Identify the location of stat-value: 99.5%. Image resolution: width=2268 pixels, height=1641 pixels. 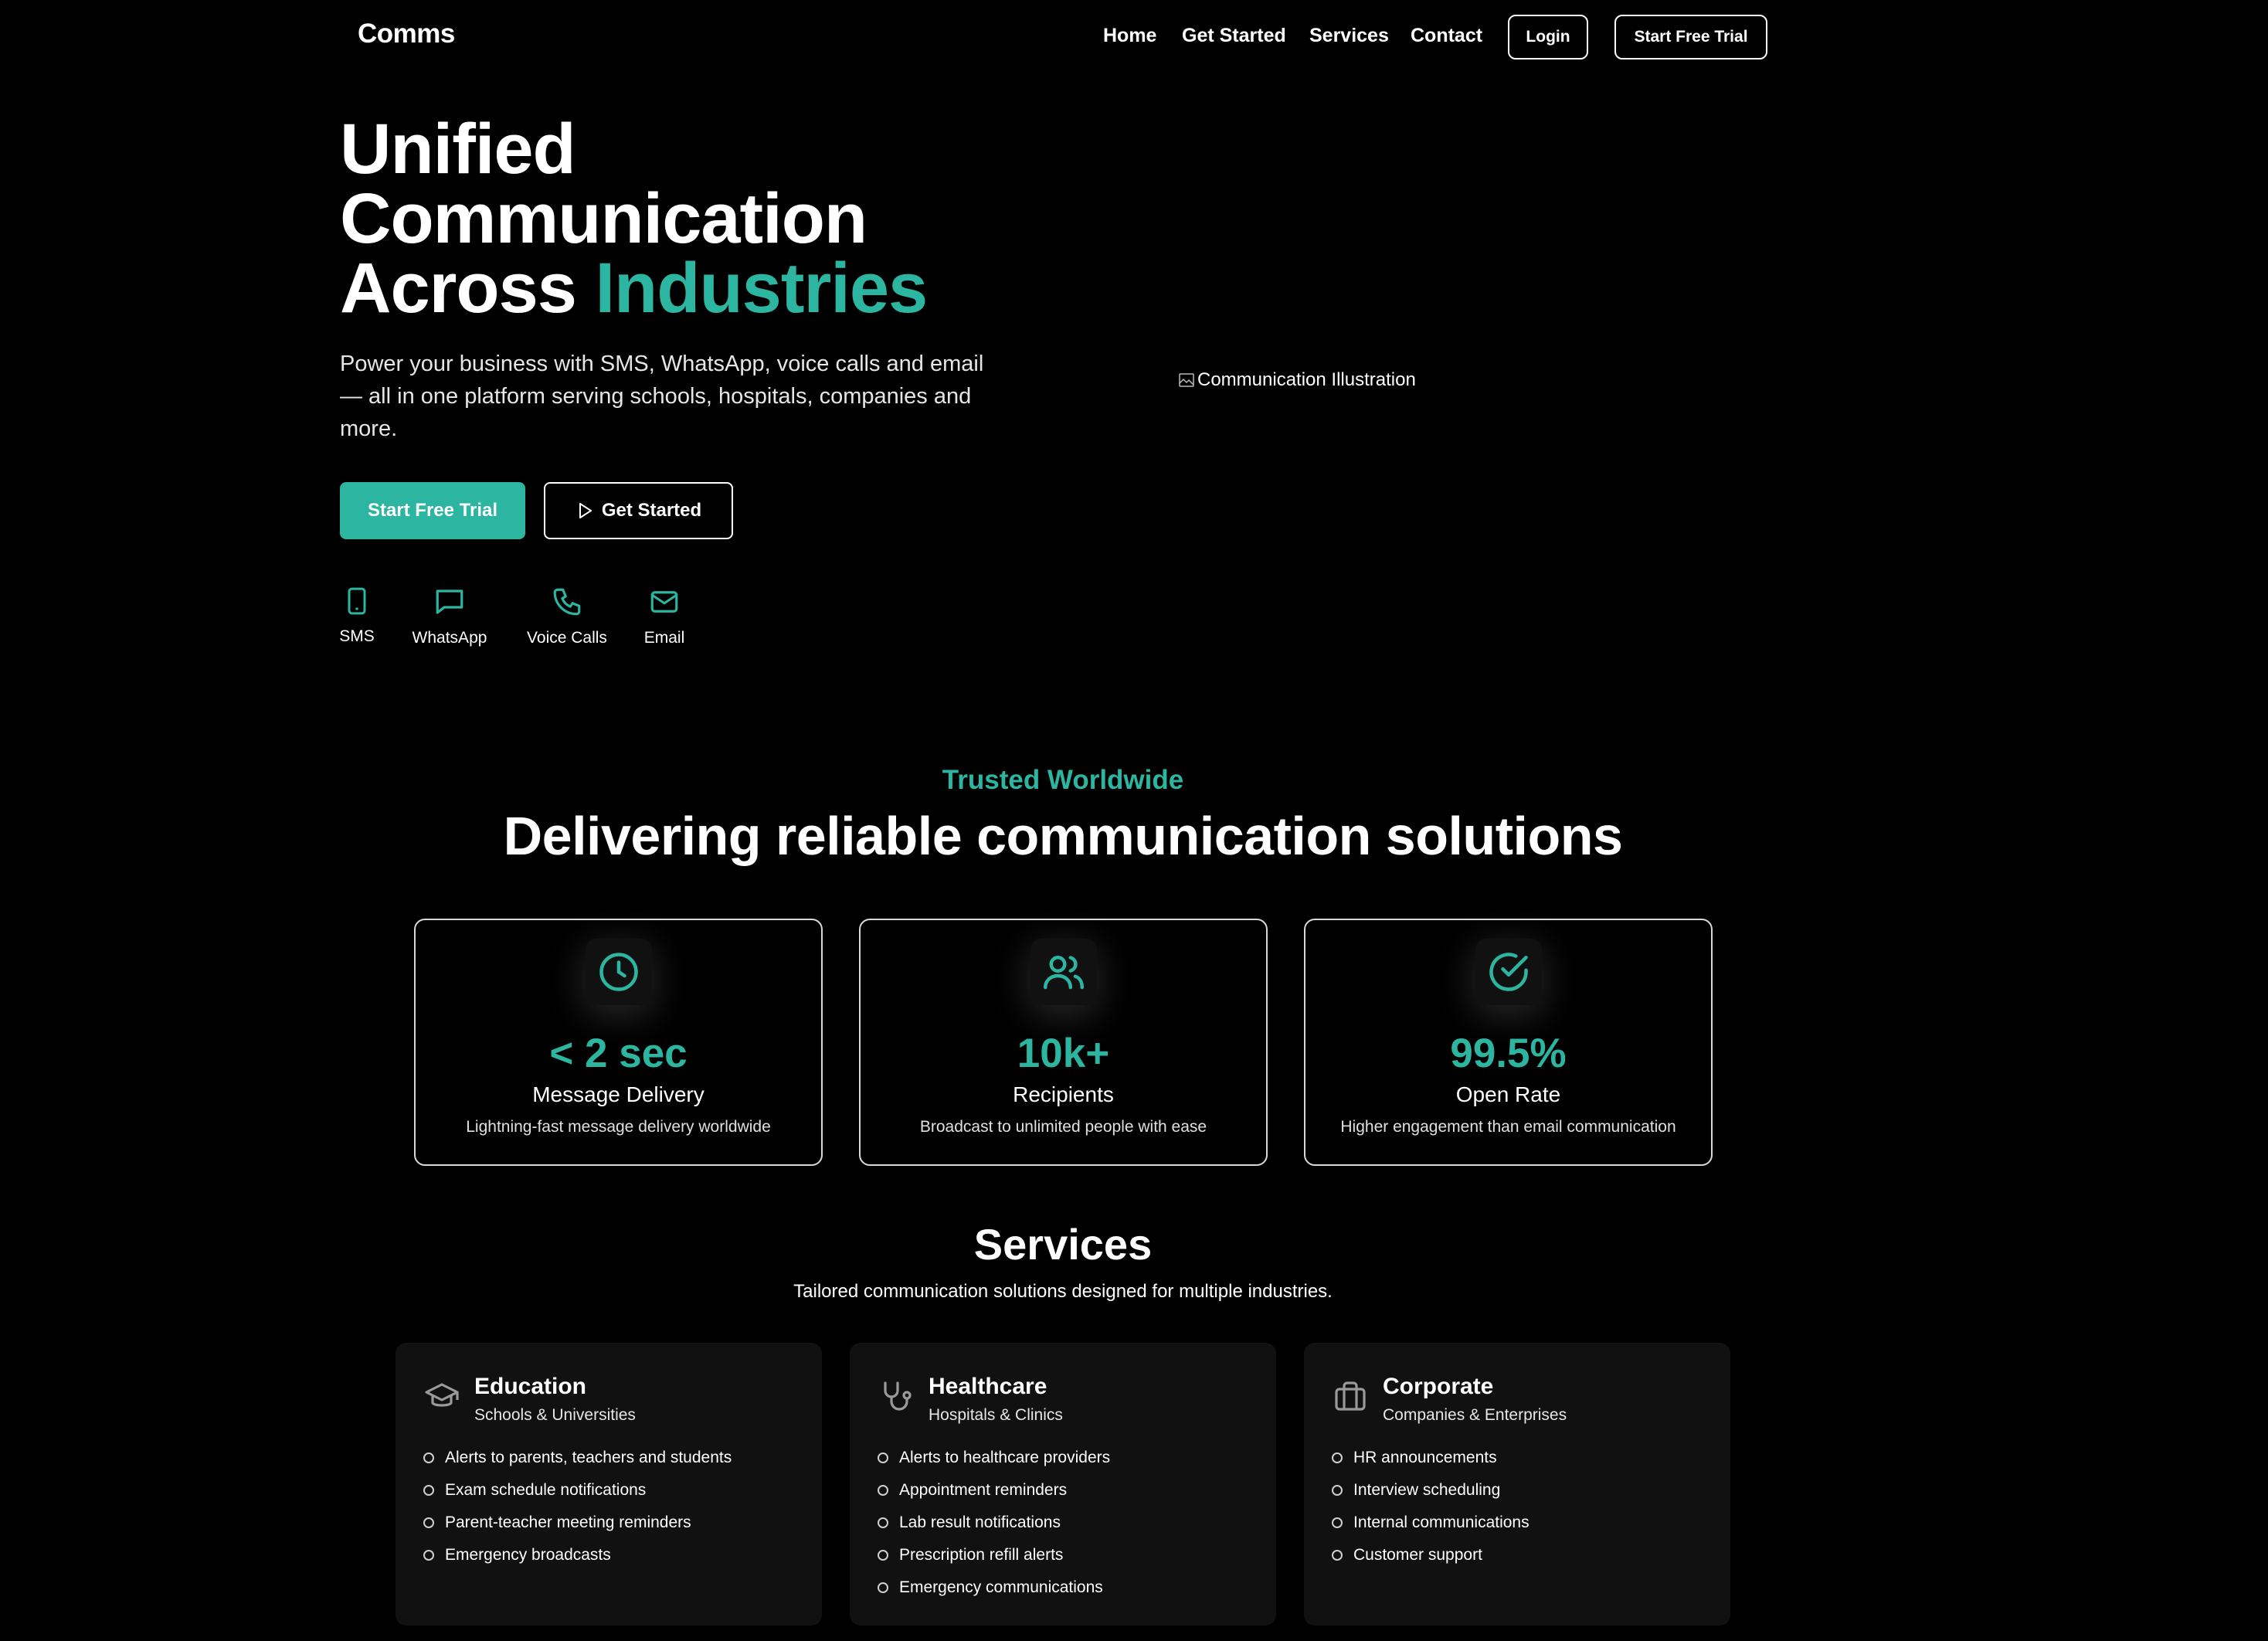
(1508, 1053).